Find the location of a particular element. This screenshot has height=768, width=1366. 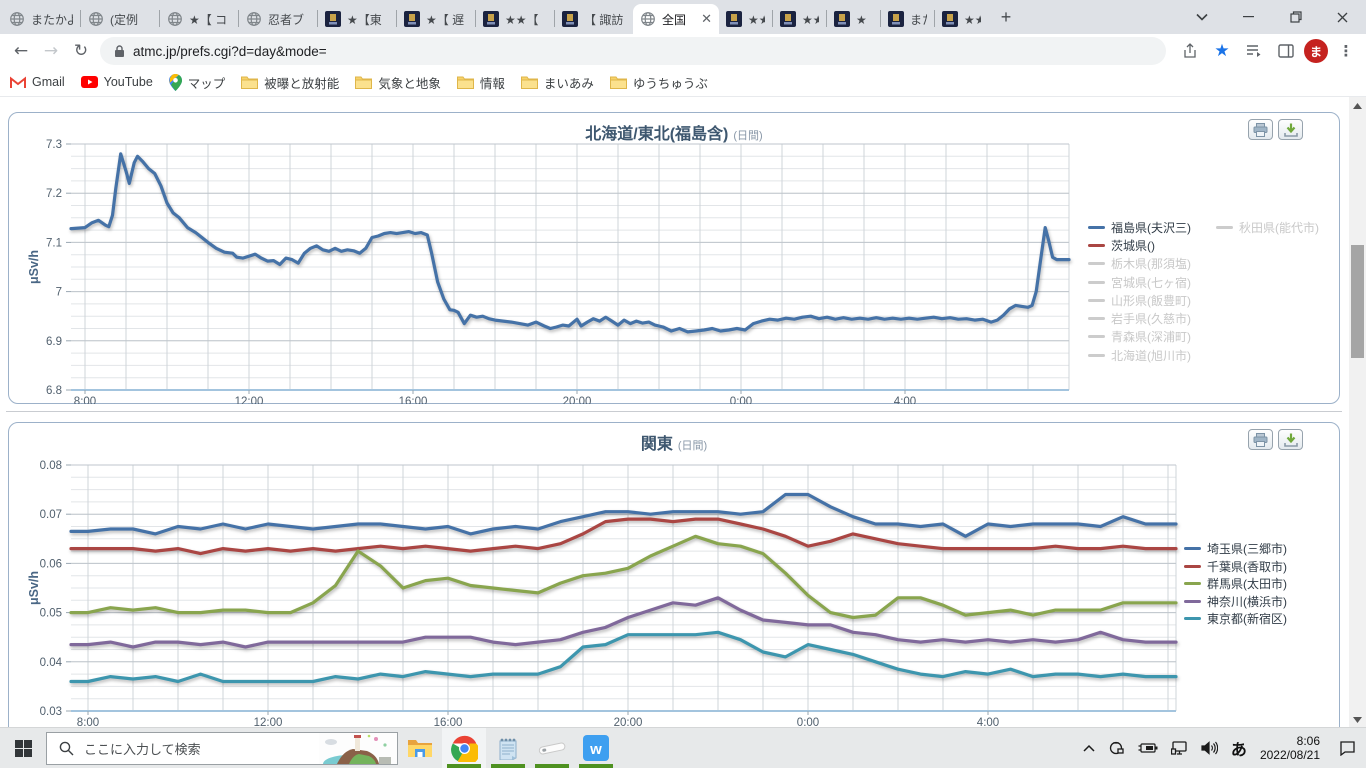

browser-tab: ★【 is located at coordinates (853, 19).